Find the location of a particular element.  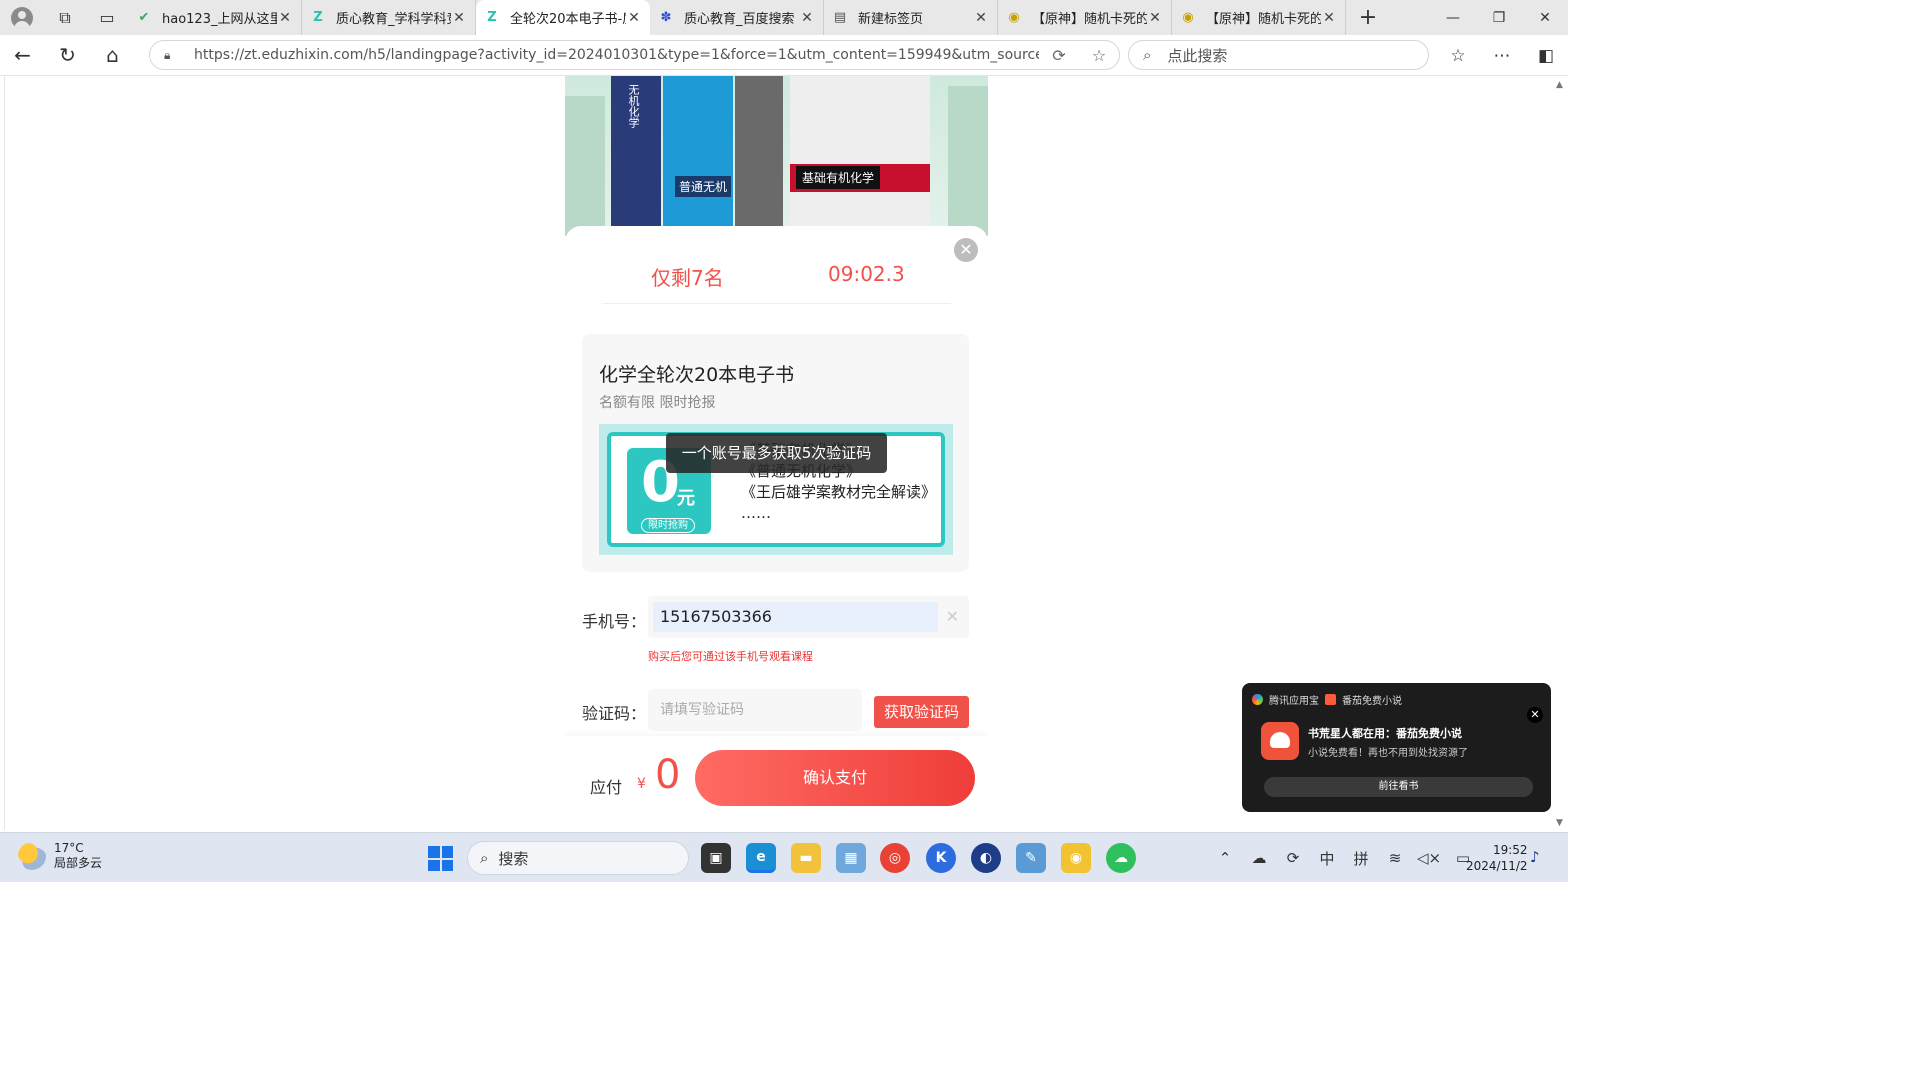

limited-tag: 限时抢购 is located at coordinates (668, 525).